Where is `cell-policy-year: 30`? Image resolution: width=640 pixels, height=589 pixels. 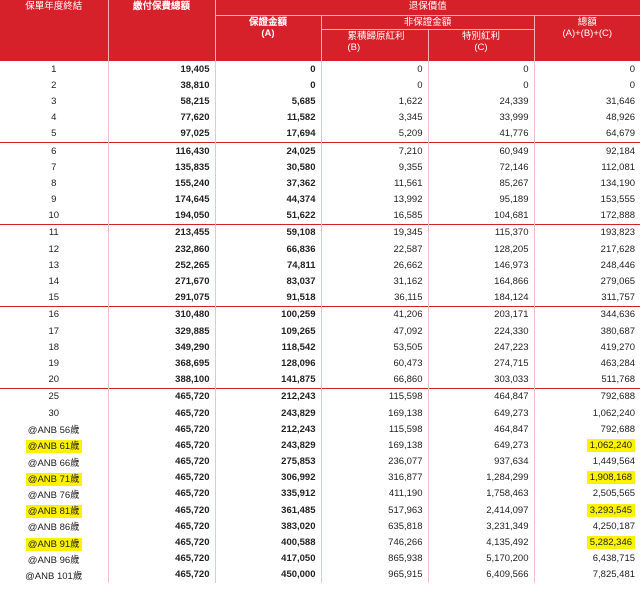 cell-policy-year: 30 is located at coordinates (54, 413).